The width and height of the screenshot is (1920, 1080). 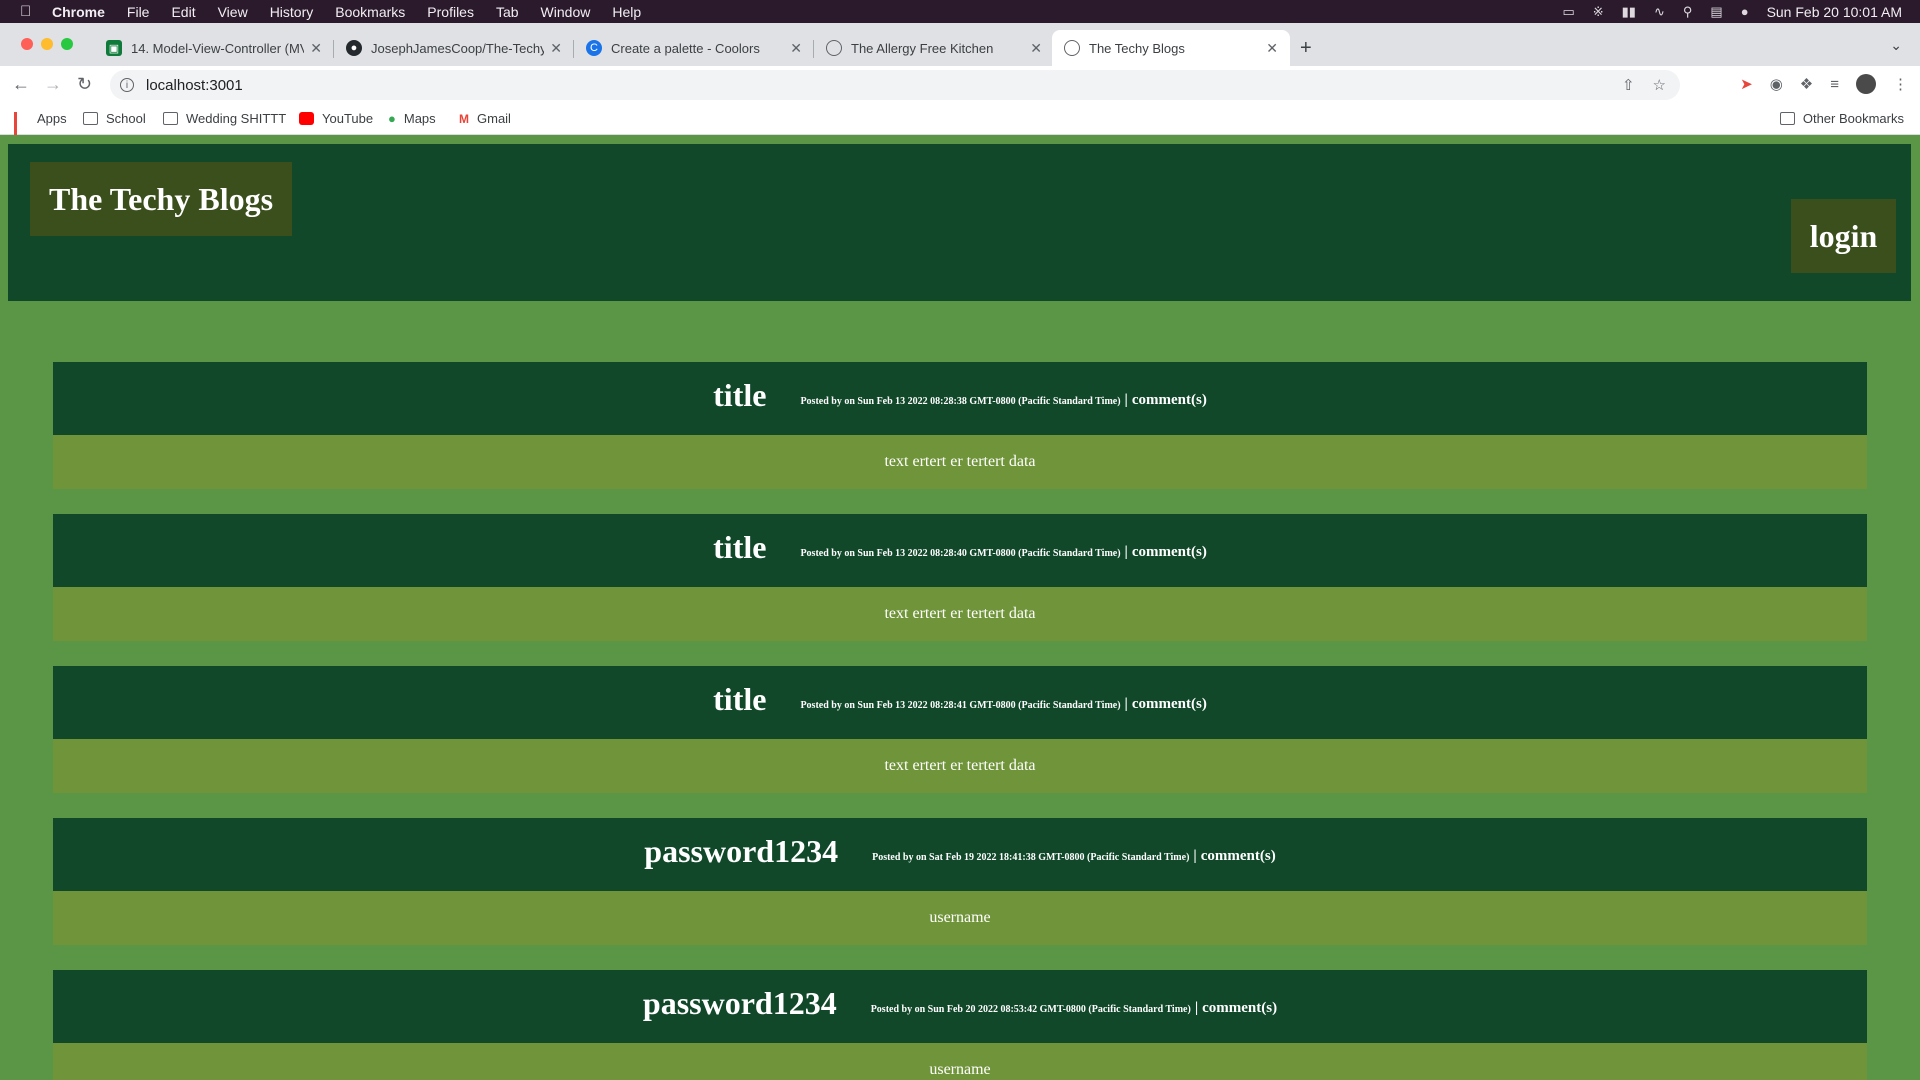 What do you see at coordinates (1900, 84) in the screenshot?
I see `more-menu-icon: ⋮` at bounding box center [1900, 84].